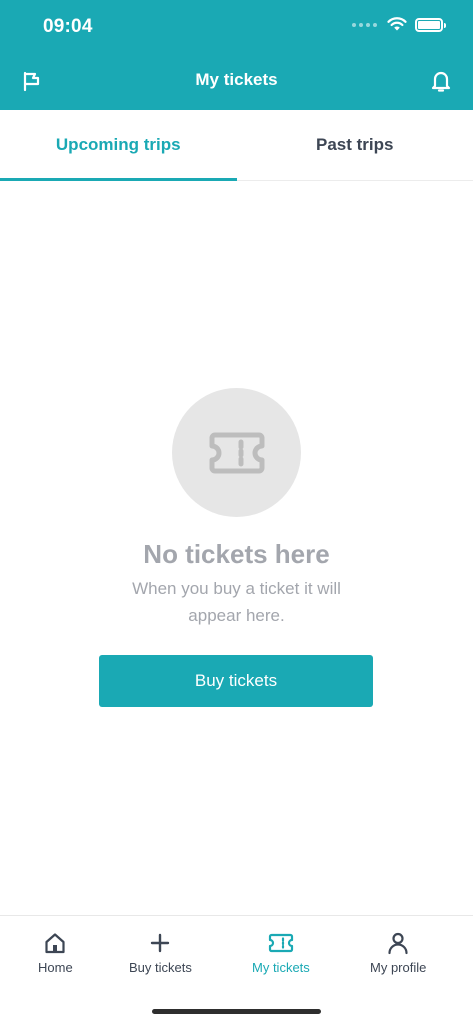 Image resolution: width=473 pixels, height=1024 pixels. Describe the element at coordinates (236, 554) in the screenshot. I see `empty-state-title: No tickets here` at that location.